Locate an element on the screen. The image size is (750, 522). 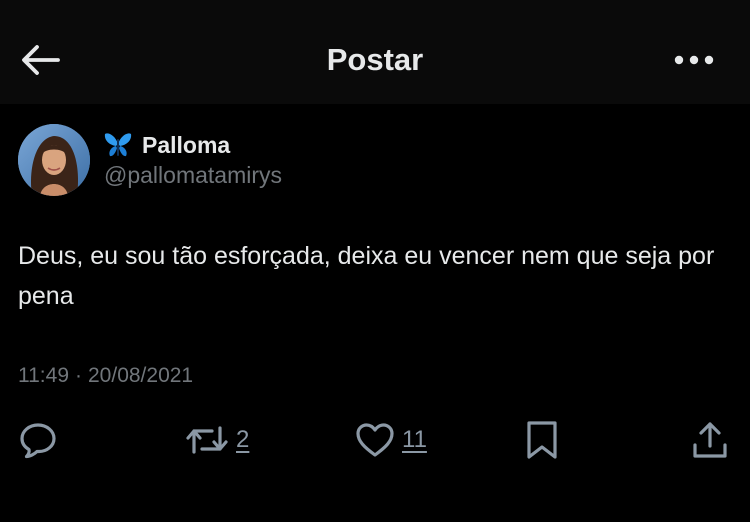
avatar-image is located at coordinates (54, 160).